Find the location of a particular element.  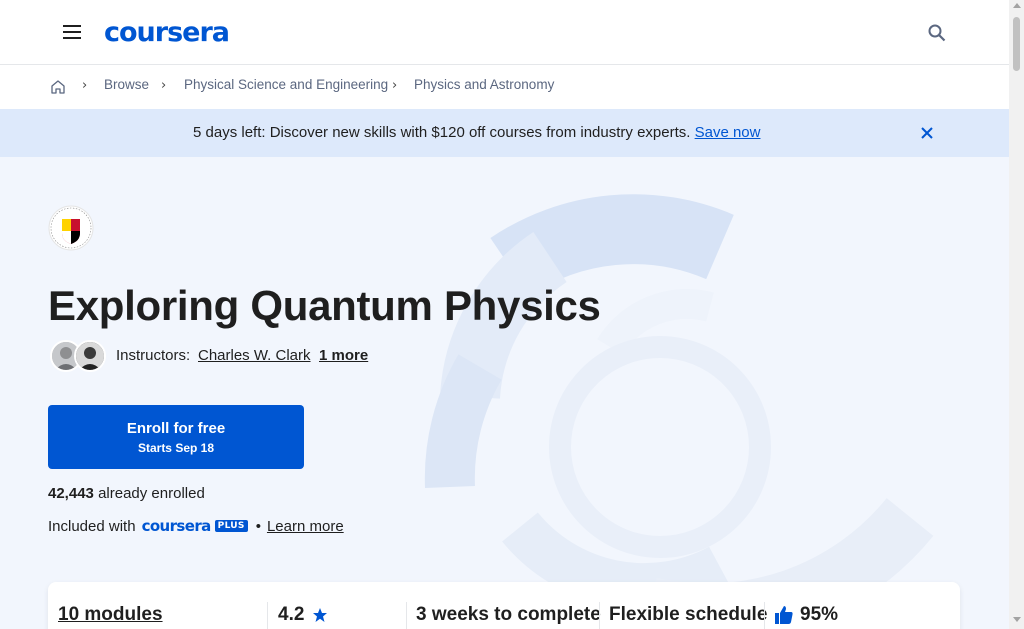

duration-stat: 3 weeks to complete is located at coordinates (508, 614).